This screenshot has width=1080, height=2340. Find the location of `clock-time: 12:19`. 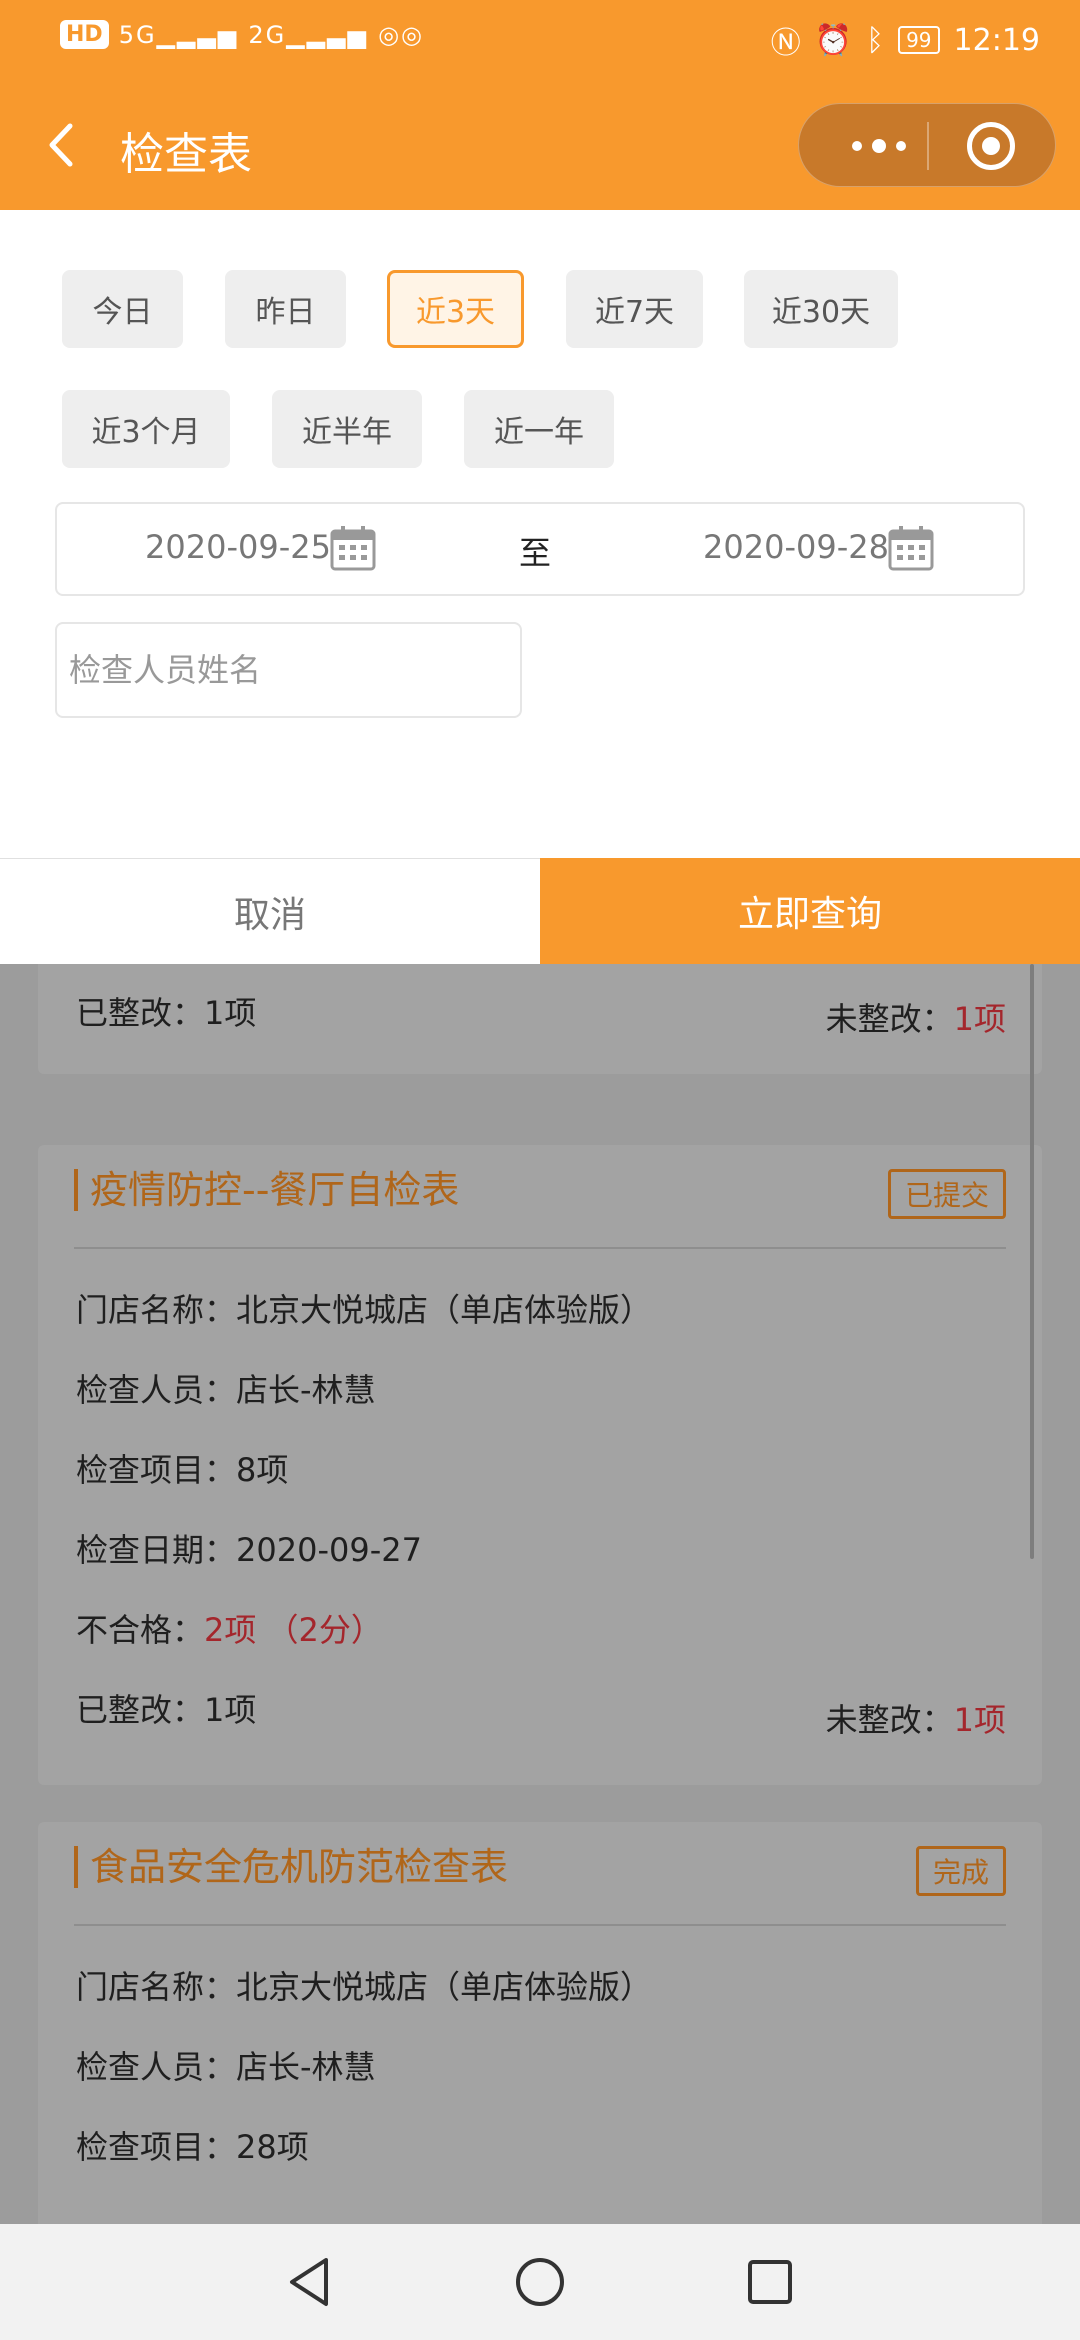

clock-time: 12:19 is located at coordinates (996, 40).